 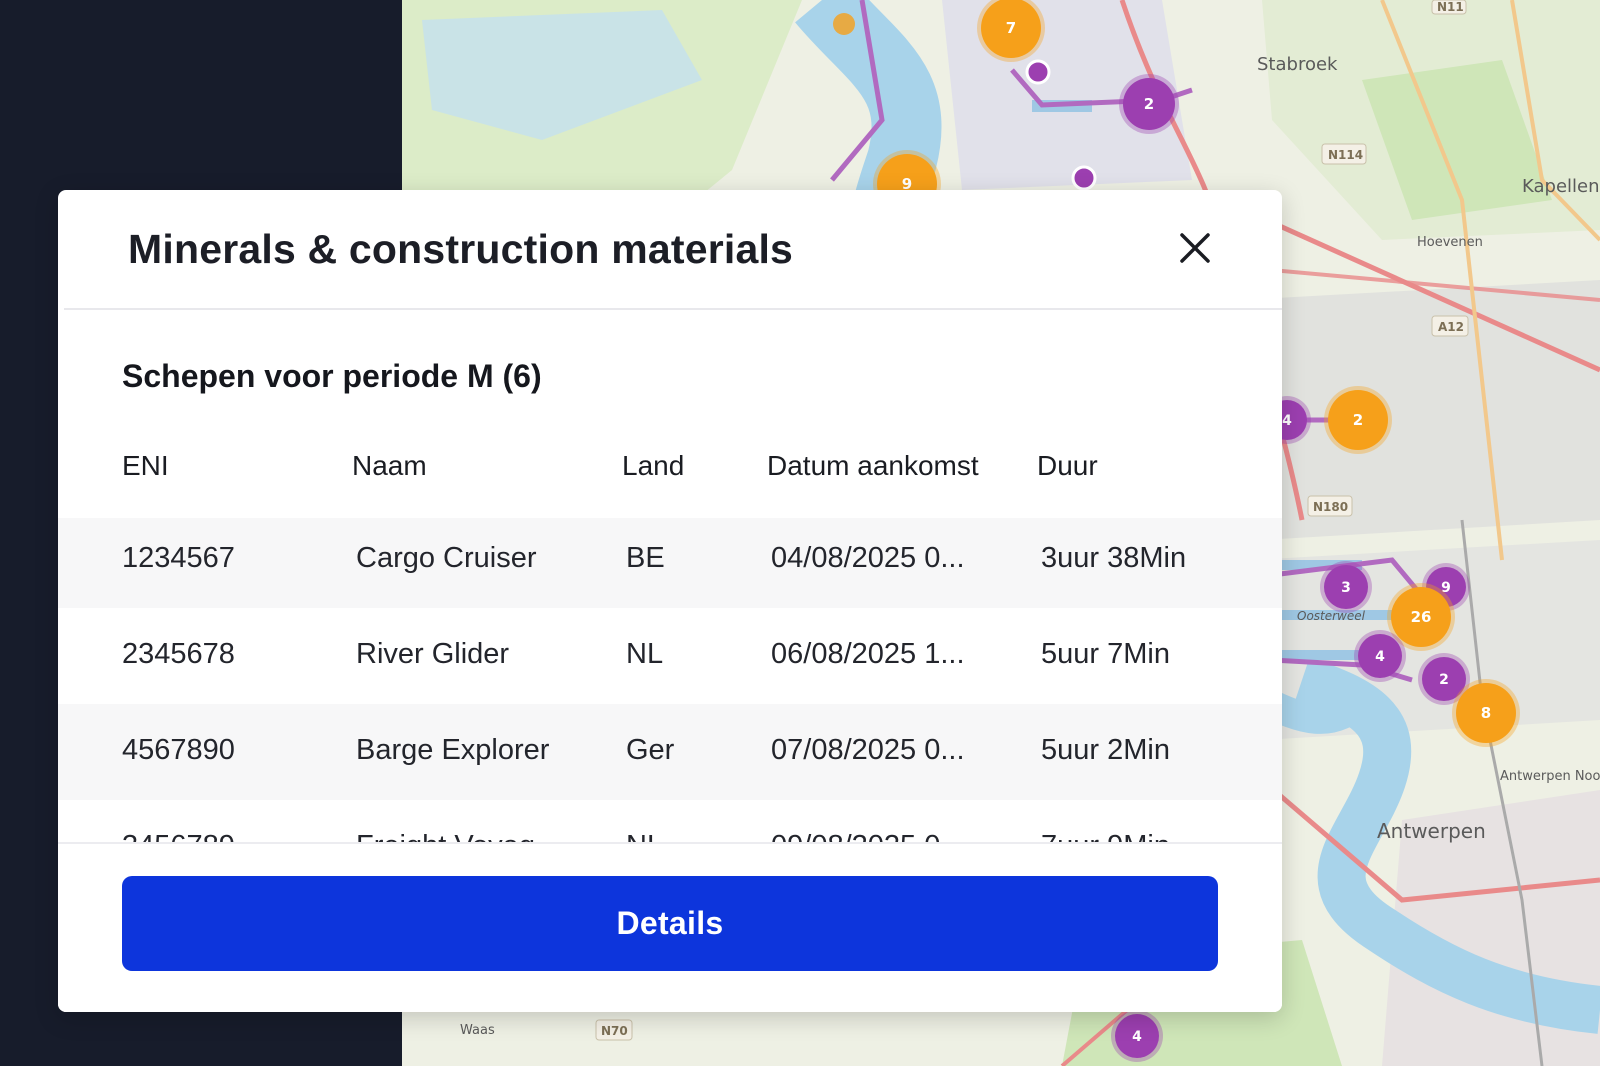 I want to click on column-header-land: Land, so click(x=653, y=465).